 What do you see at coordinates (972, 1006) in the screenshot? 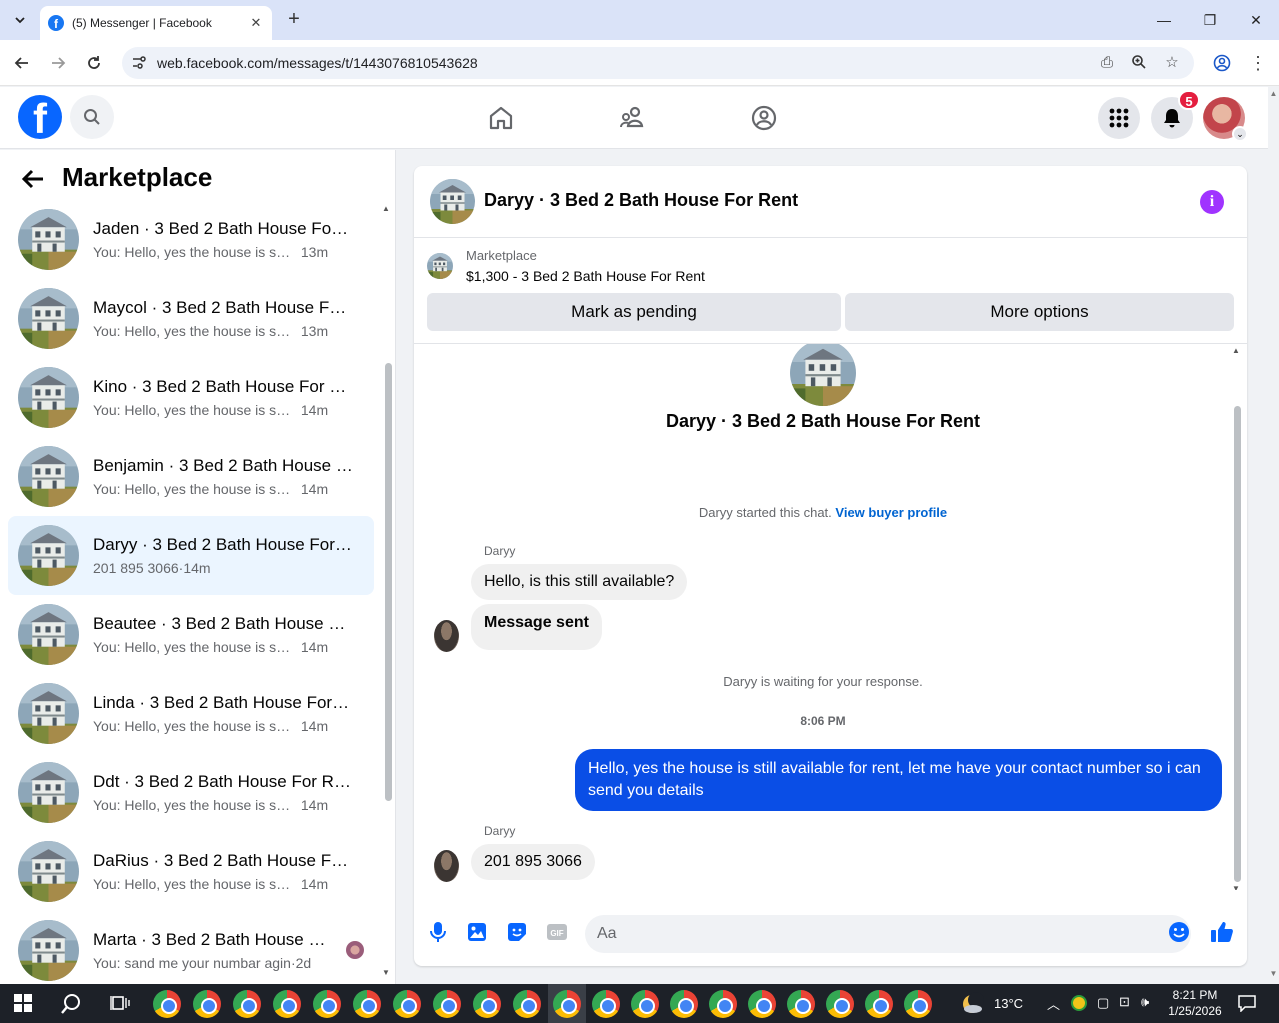
I see `weather-moon-icon` at bounding box center [972, 1006].